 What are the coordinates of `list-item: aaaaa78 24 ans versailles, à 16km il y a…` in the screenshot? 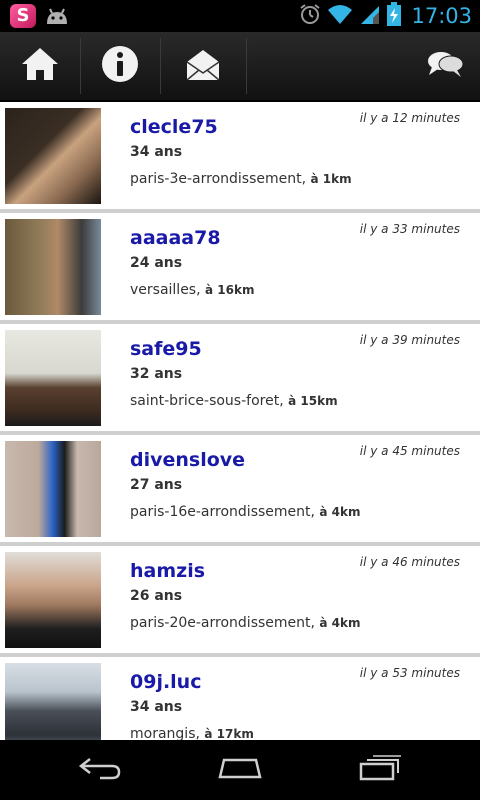 It's located at (240, 266).